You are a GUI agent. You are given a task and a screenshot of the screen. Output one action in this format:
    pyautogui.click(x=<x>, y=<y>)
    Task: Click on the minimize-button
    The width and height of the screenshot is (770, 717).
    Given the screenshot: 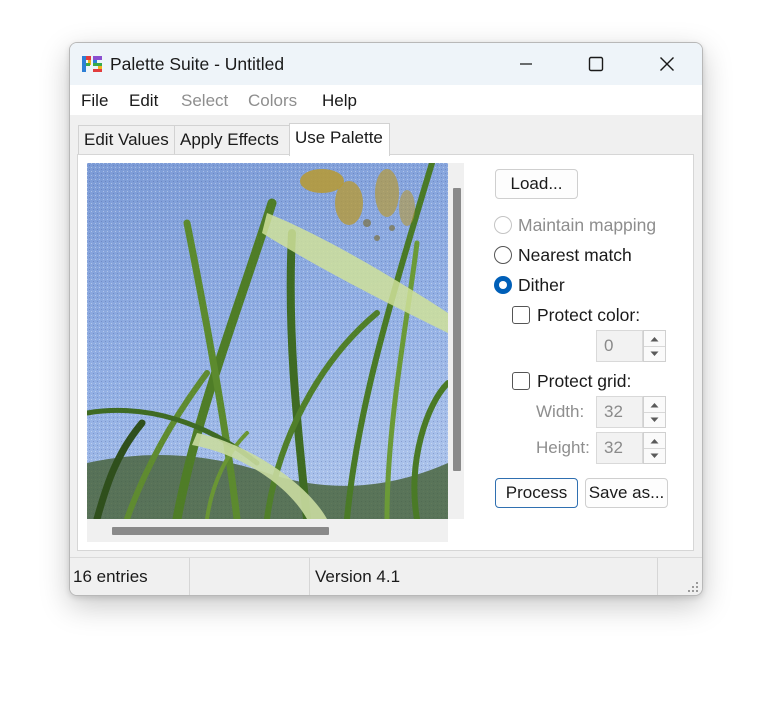 What is the action you would take?
    pyautogui.click(x=526, y=64)
    